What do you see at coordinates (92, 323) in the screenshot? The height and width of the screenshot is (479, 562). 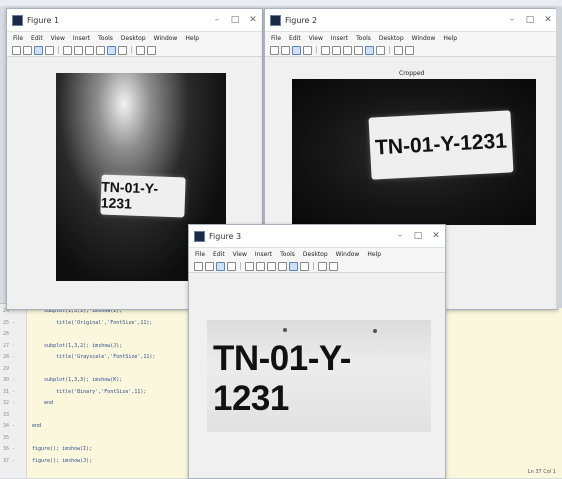 I see `code-line: title('Original','FontSize',11);` at bounding box center [92, 323].